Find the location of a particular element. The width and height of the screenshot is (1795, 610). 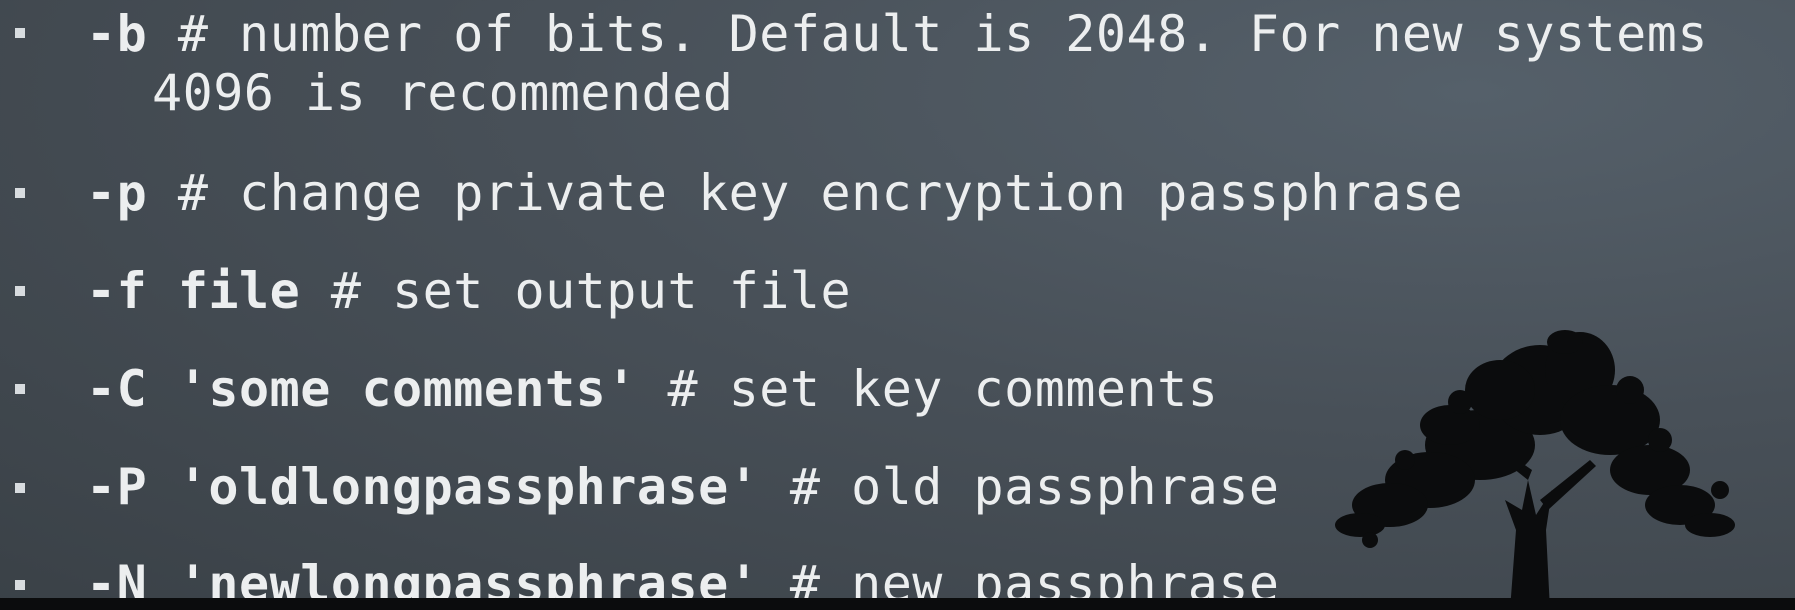

tree-silhouette-icon is located at coordinates (1535, 470).